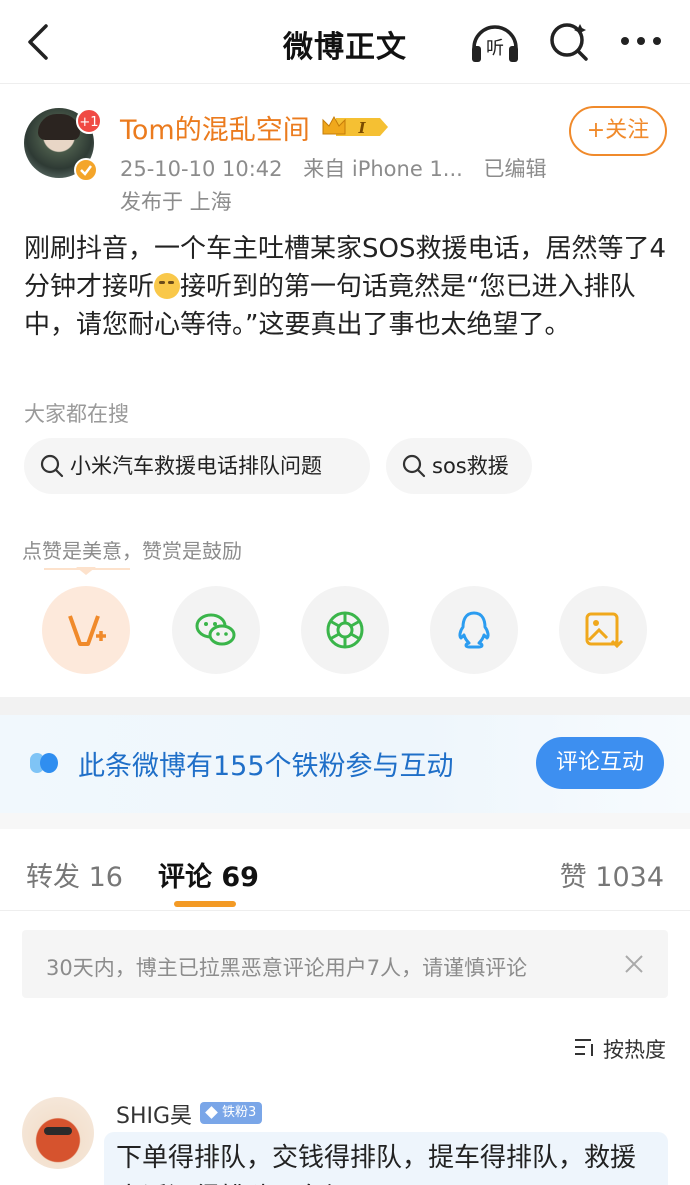 The width and height of the screenshot is (690, 1185). I want to click on listen-headphones-icon: 听, so click(495, 42).